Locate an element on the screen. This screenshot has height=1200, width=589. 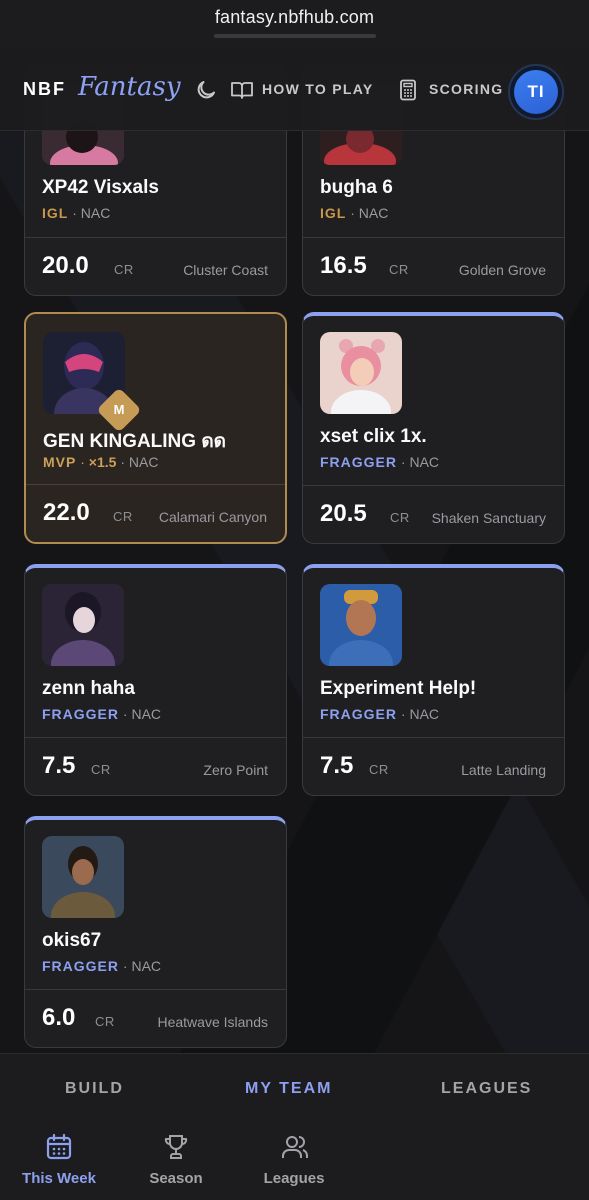
mvp-badge-icon: M is located at coordinates (119, 410).